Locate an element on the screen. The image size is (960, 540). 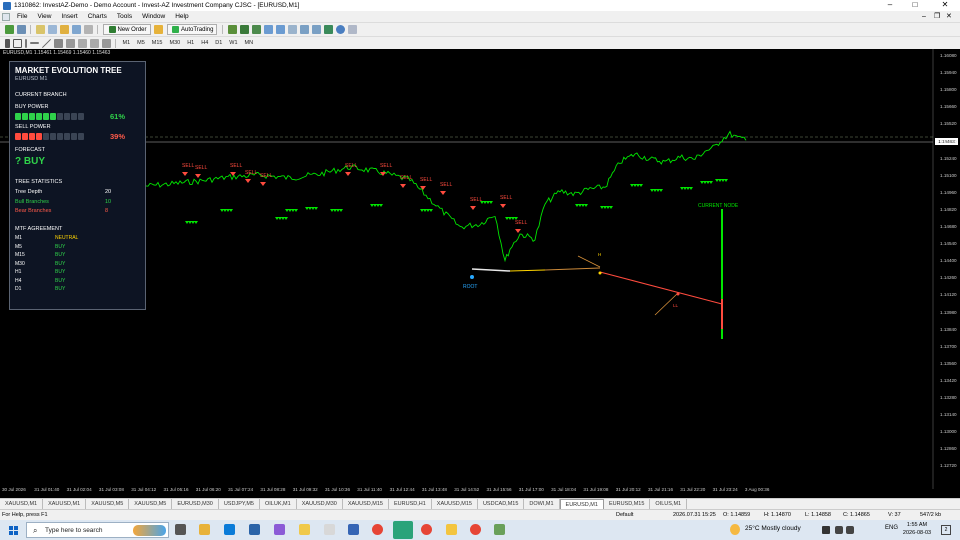
tf-m1: M1 is located at coordinates (126, 43).